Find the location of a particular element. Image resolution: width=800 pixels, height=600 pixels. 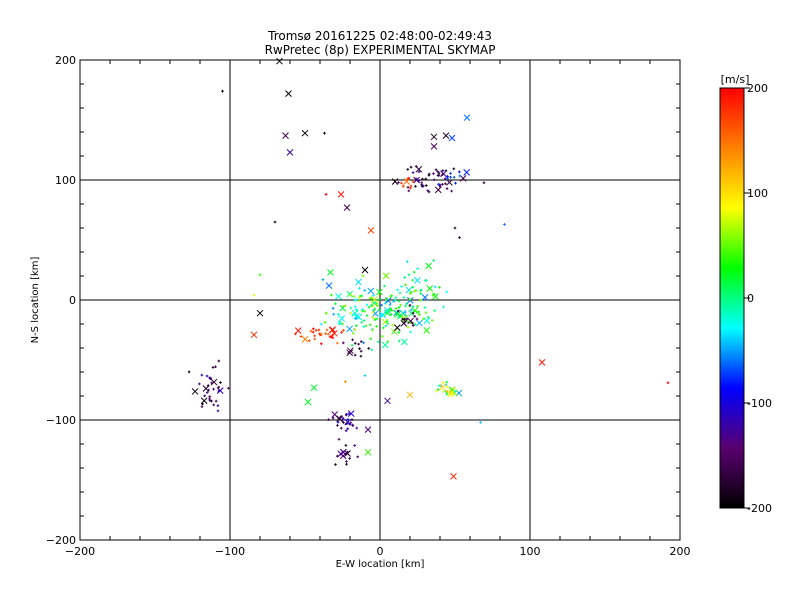

colorbar-tick-label: 0 is located at coordinates (750, 298).